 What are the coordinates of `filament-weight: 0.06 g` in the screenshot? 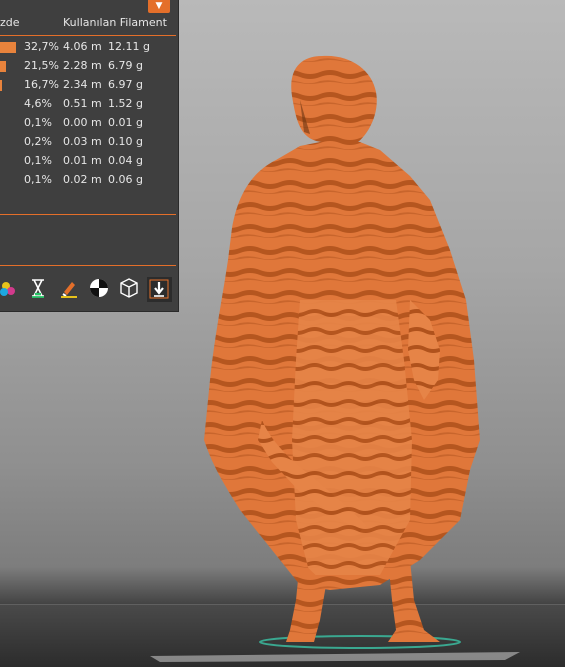 It's located at (125, 179).